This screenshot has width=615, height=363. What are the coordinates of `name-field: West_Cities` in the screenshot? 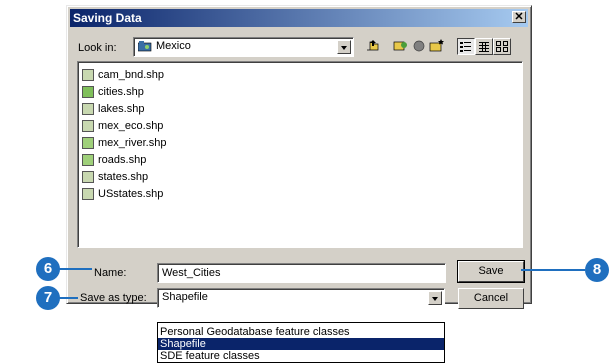 It's located at (301, 273).